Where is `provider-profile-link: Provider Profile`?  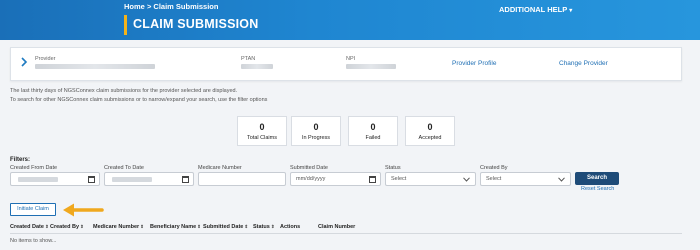 provider-profile-link: Provider Profile is located at coordinates (474, 63).